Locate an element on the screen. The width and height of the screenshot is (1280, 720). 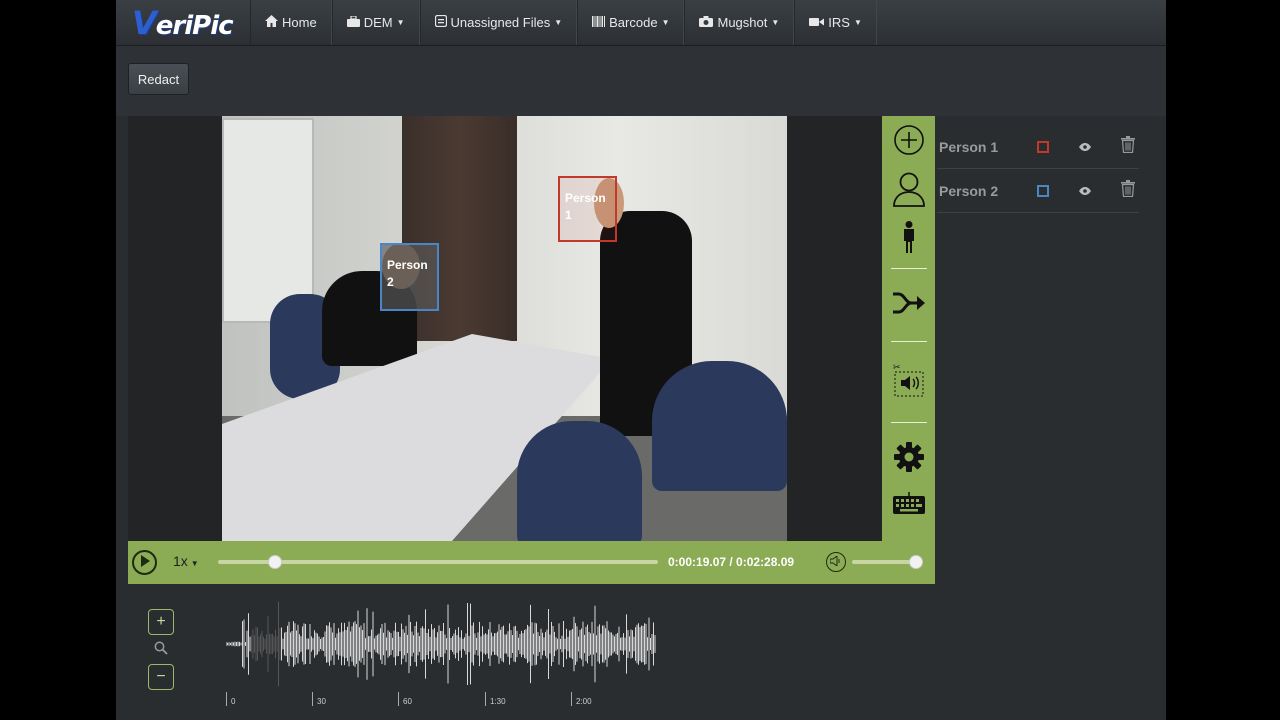
nav-unassigned-files: Unassigned Files ▼ is located at coordinates (498, 22).